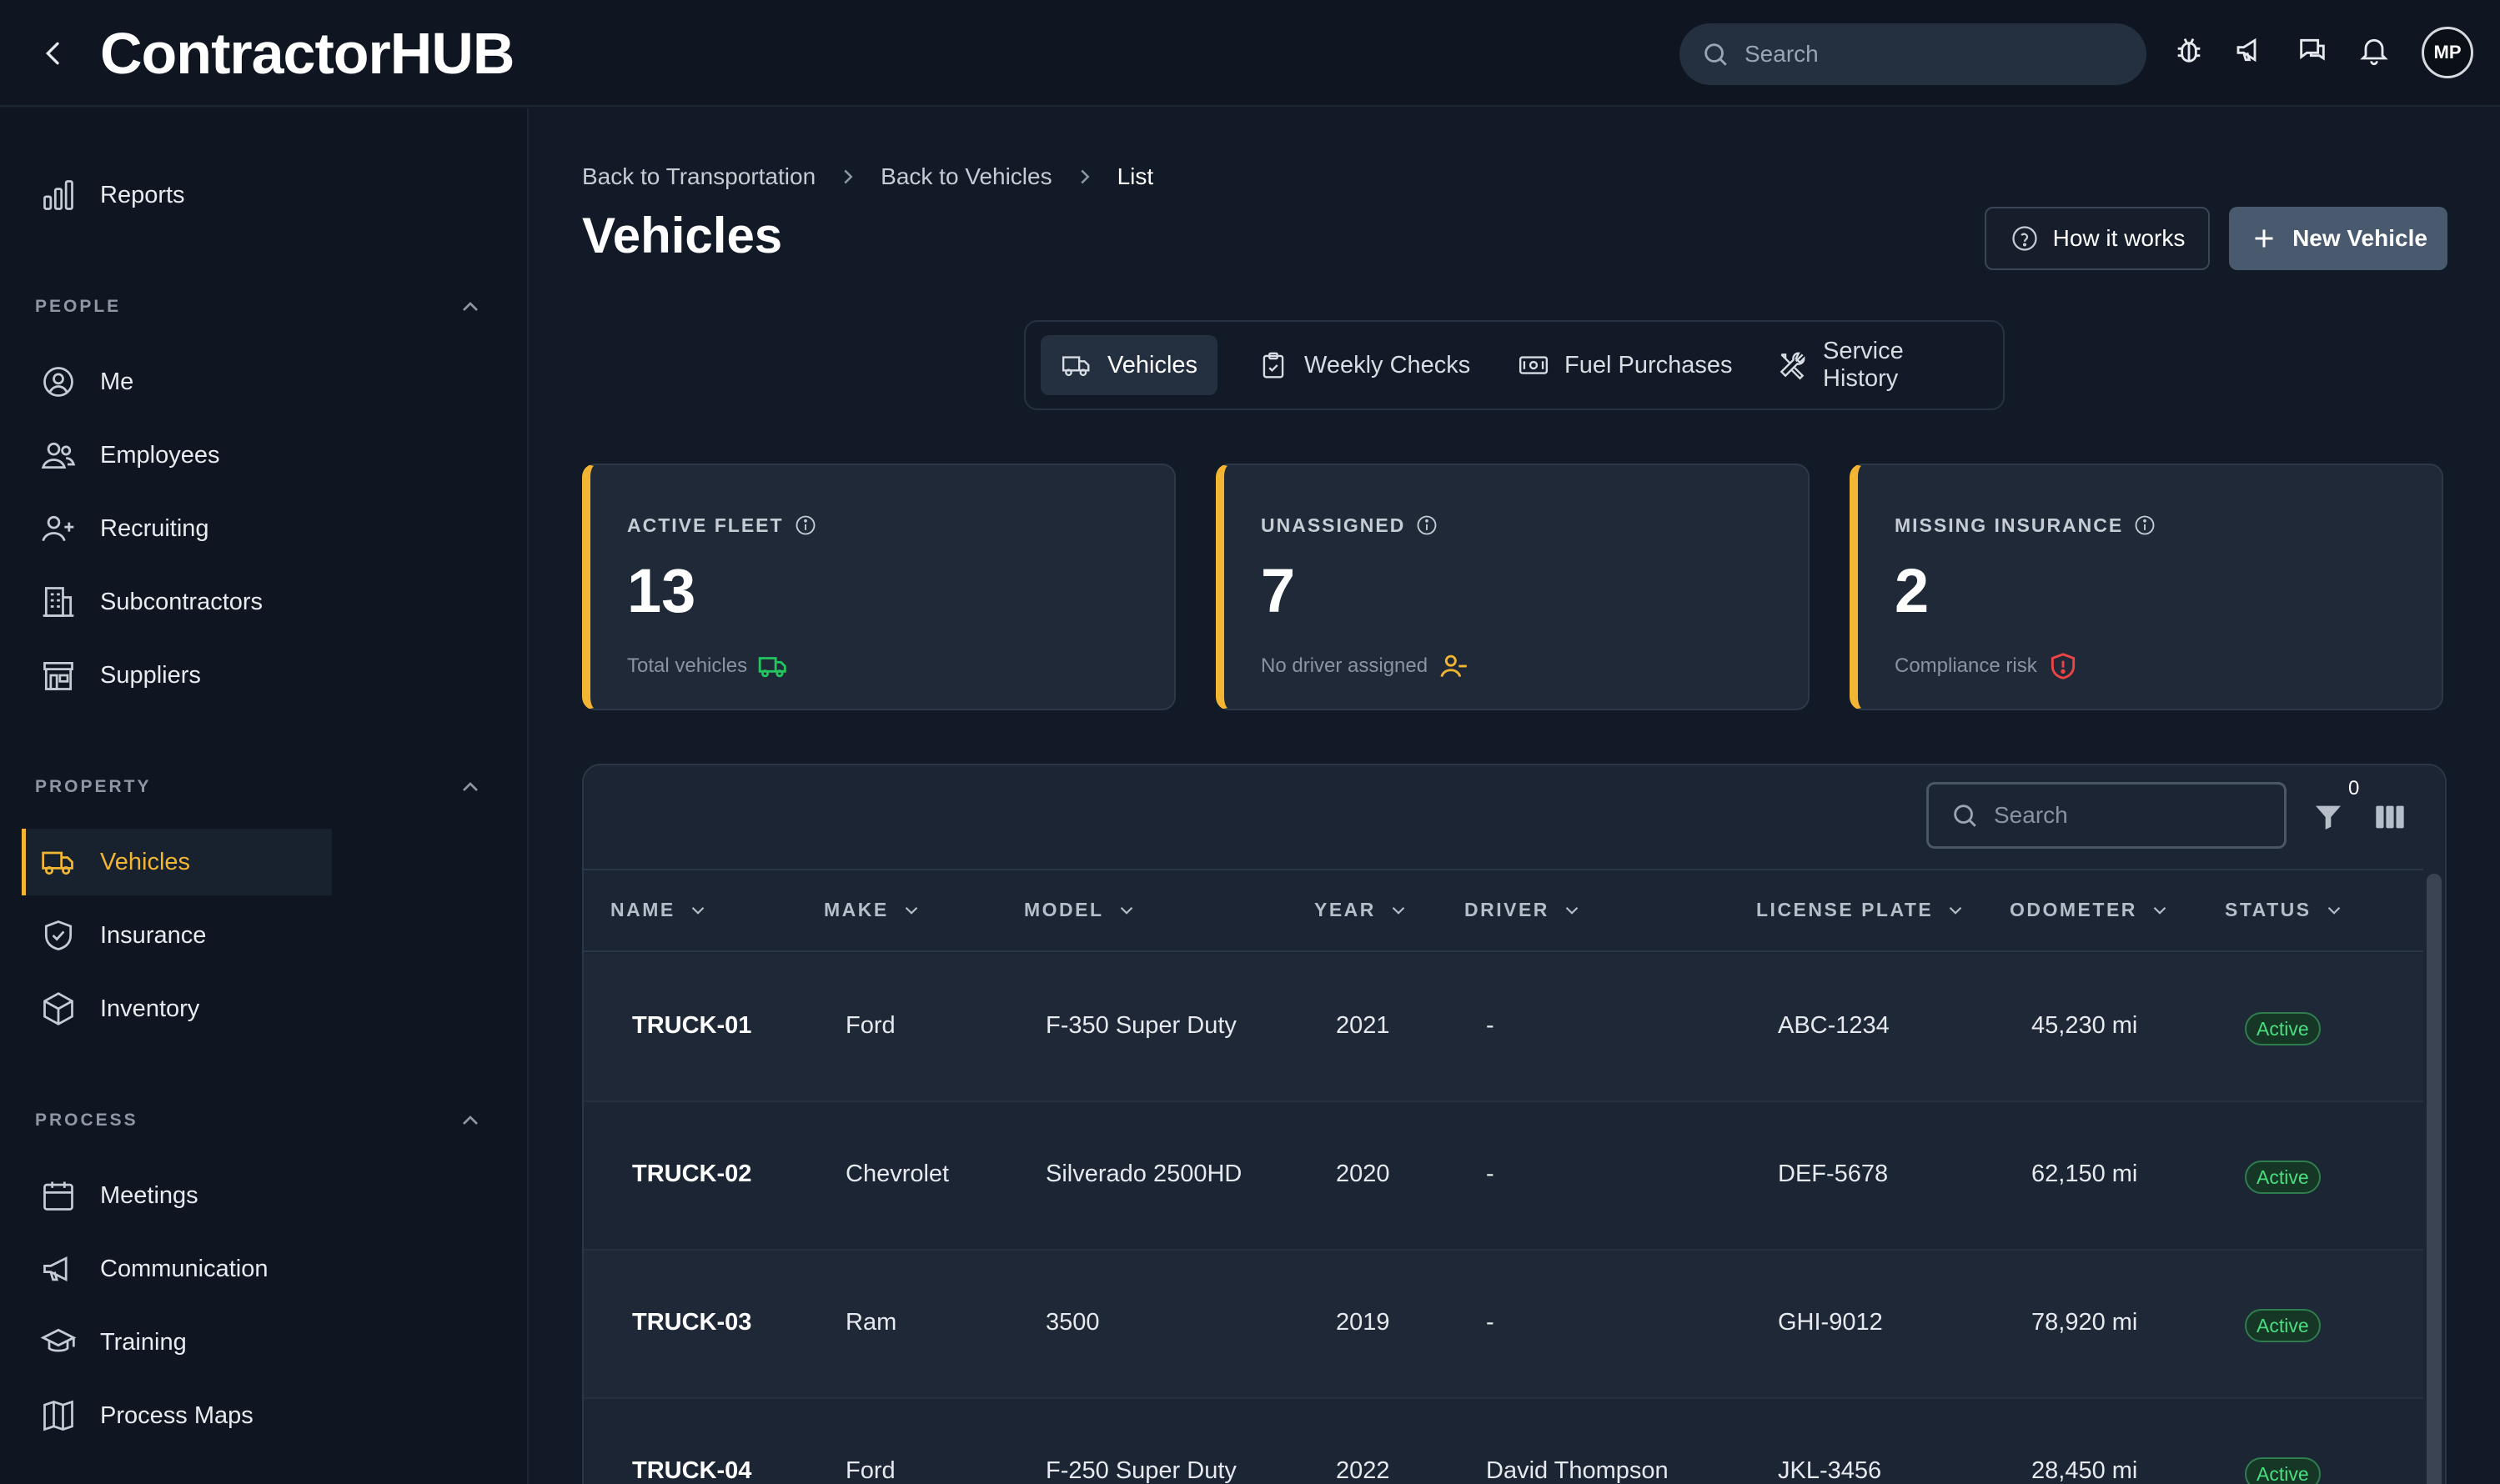 The width and height of the screenshot is (2500, 1484). Describe the element at coordinates (177, 455) in the screenshot. I see `sidebar-item-employees: Employees` at that location.